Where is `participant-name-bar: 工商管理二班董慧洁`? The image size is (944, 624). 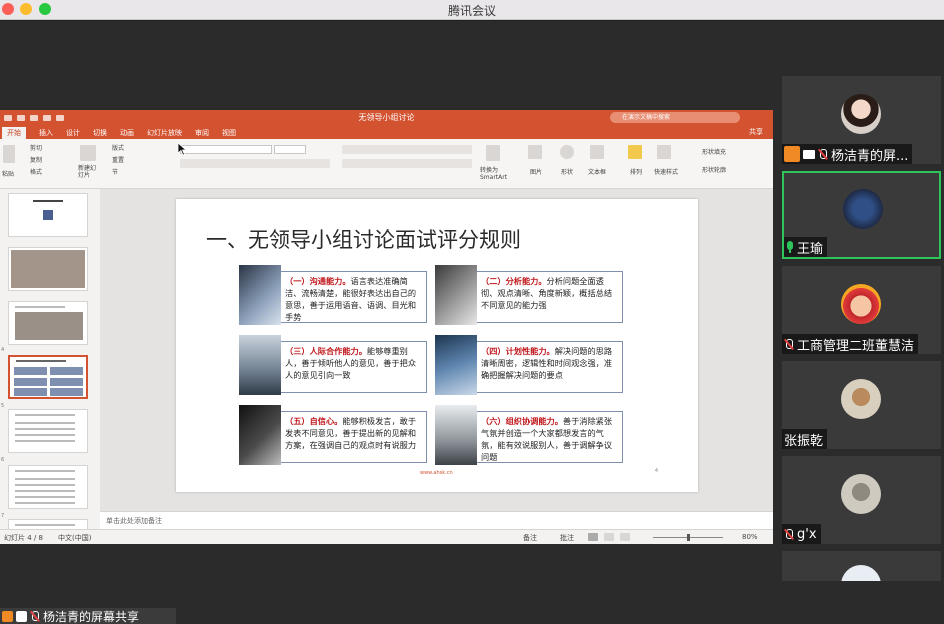 participant-name-bar: 工商管理二班董慧洁 is located at coordinates (850, 344).